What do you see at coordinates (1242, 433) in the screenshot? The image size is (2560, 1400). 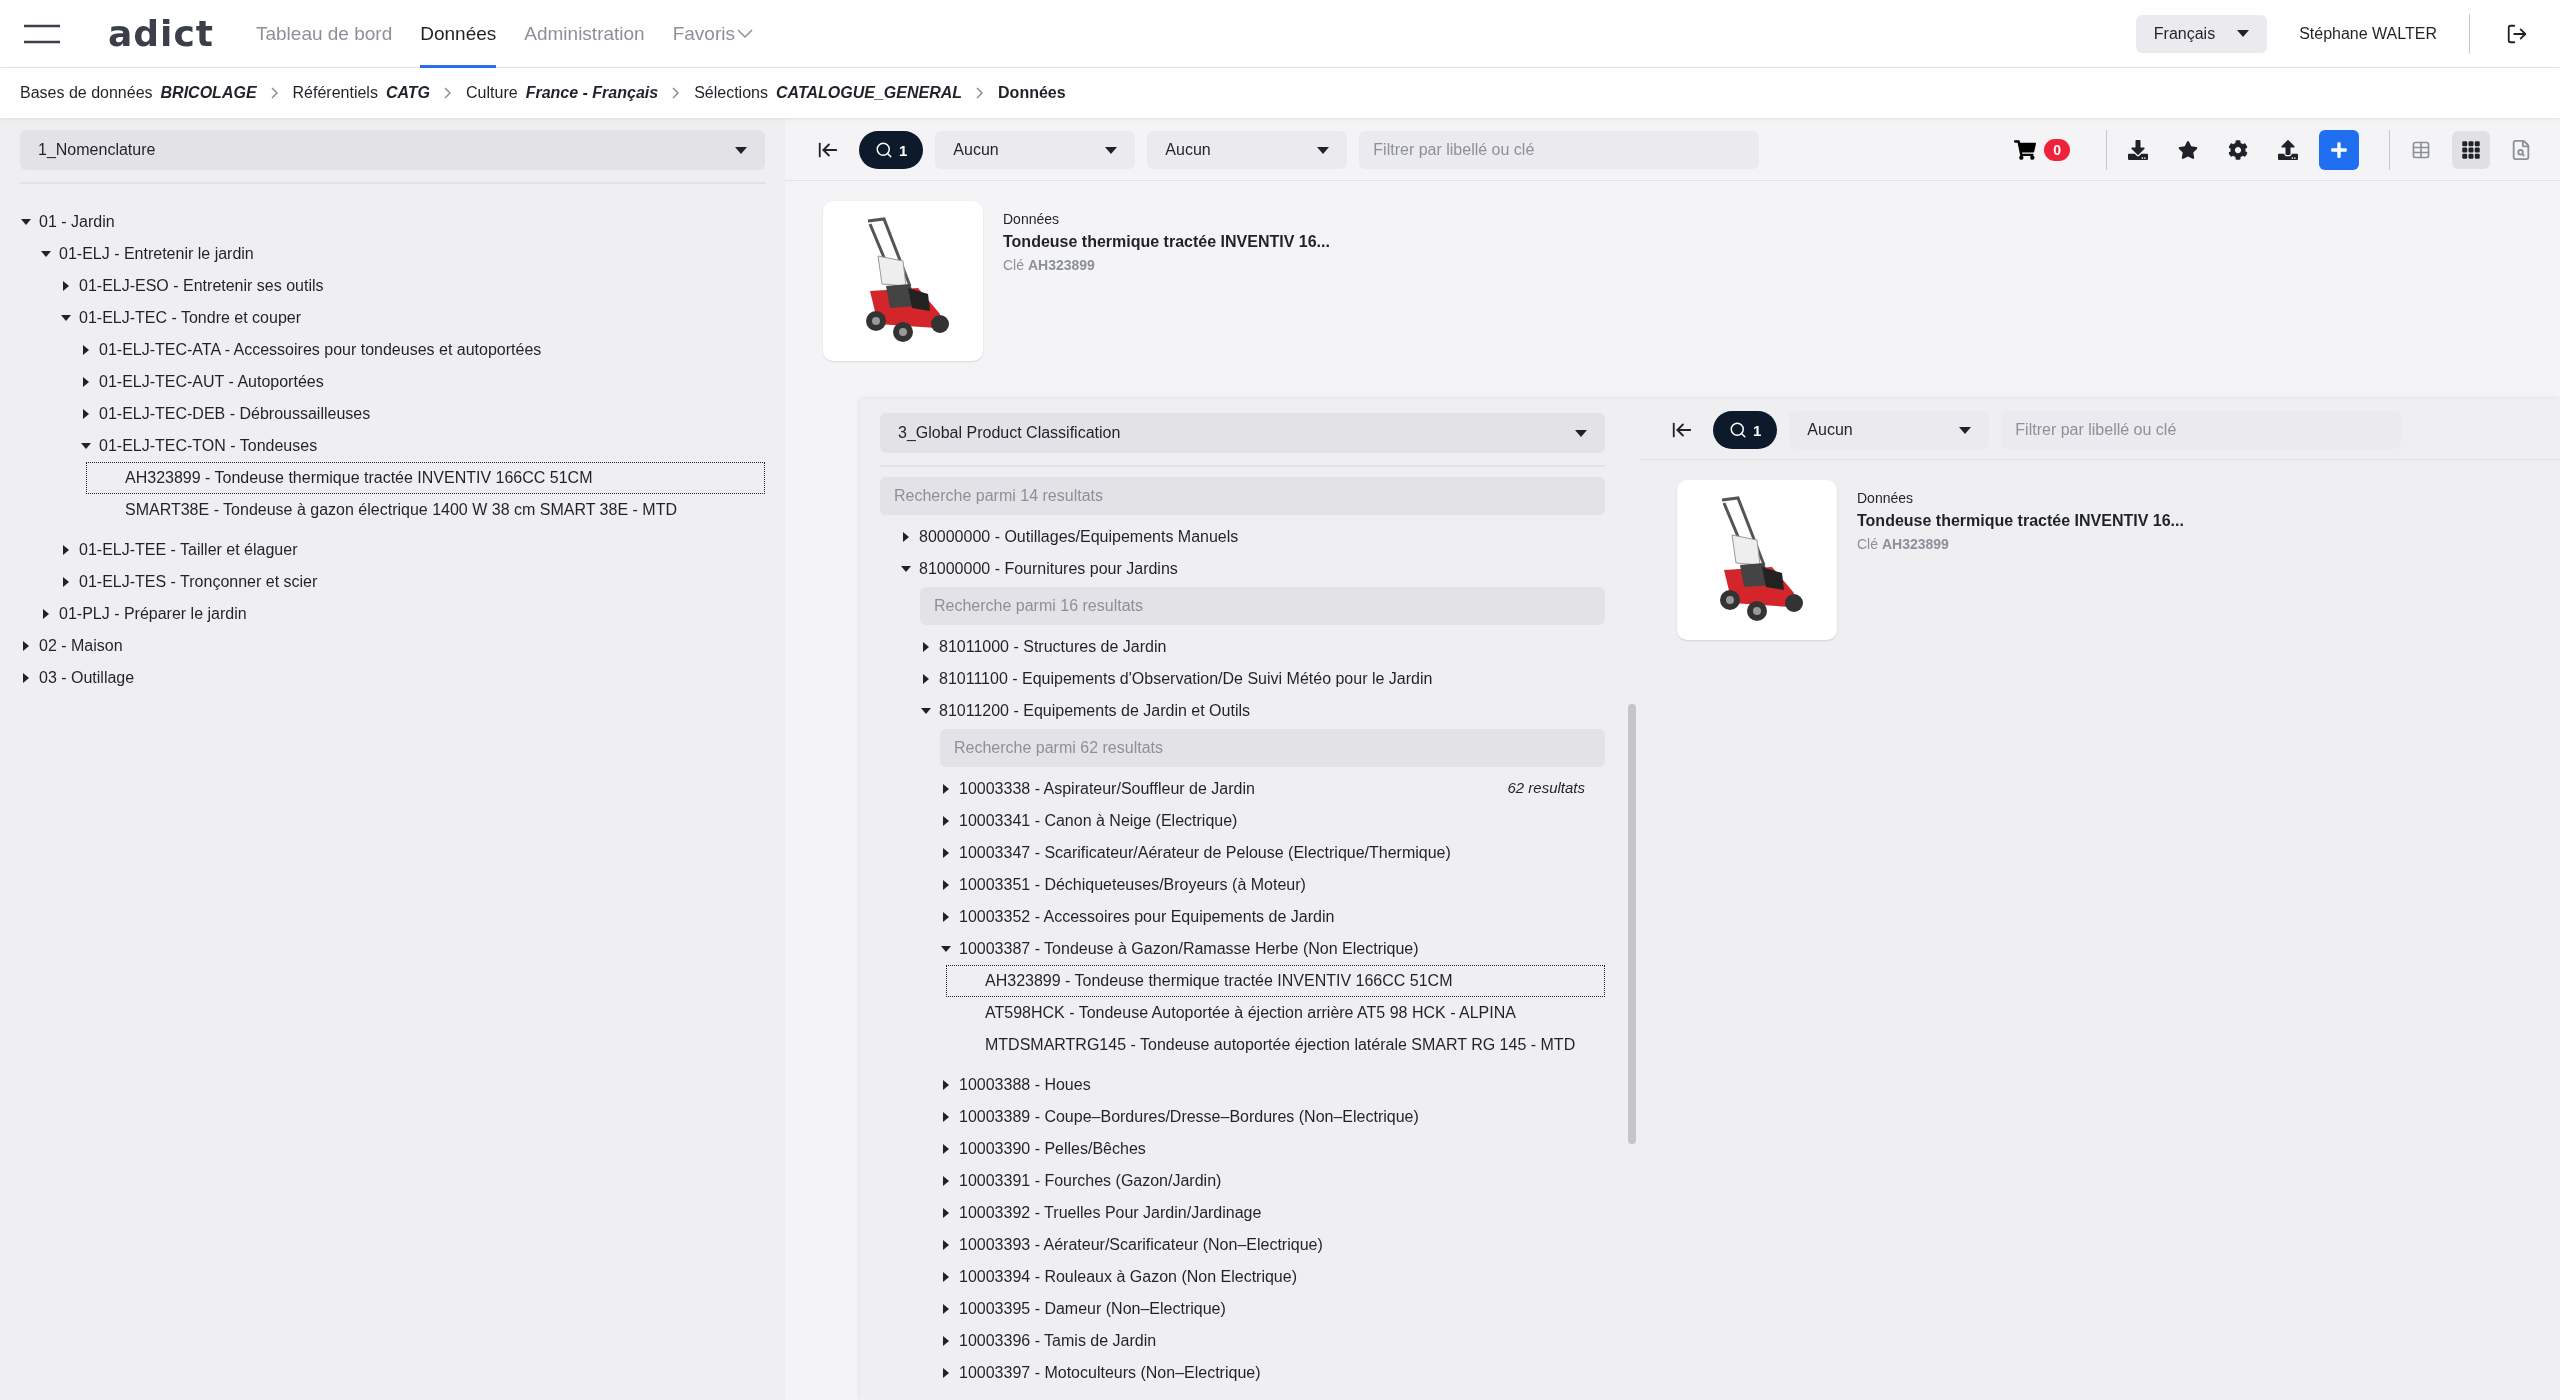 I see `classification-dropdown: 3_Global Product Classification` at bounding box center [1242, 433].